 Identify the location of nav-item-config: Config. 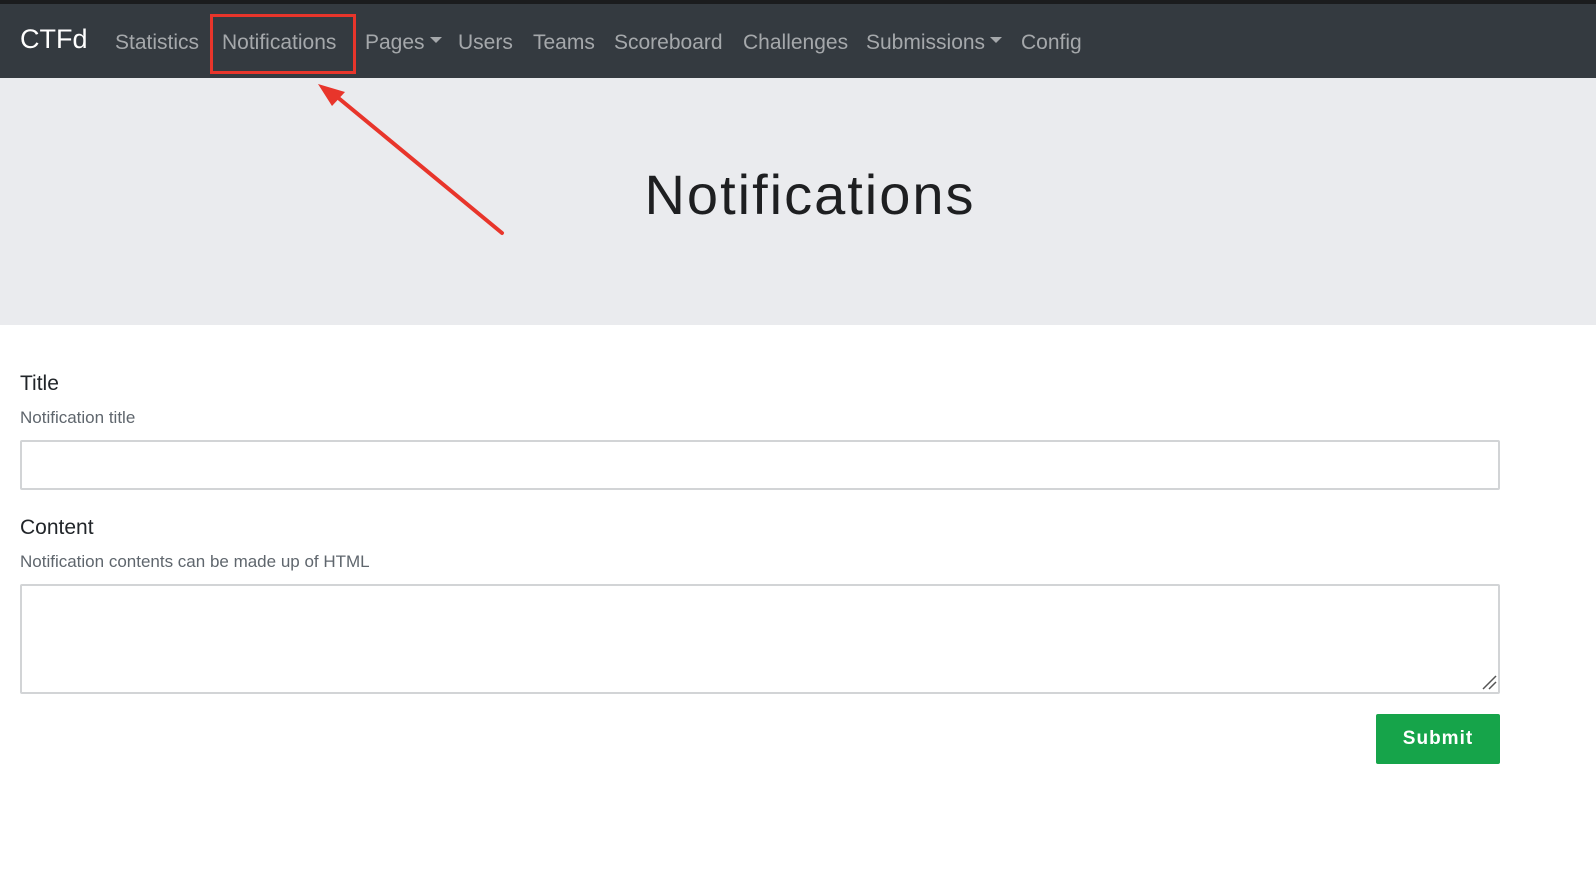
(1051, 43).